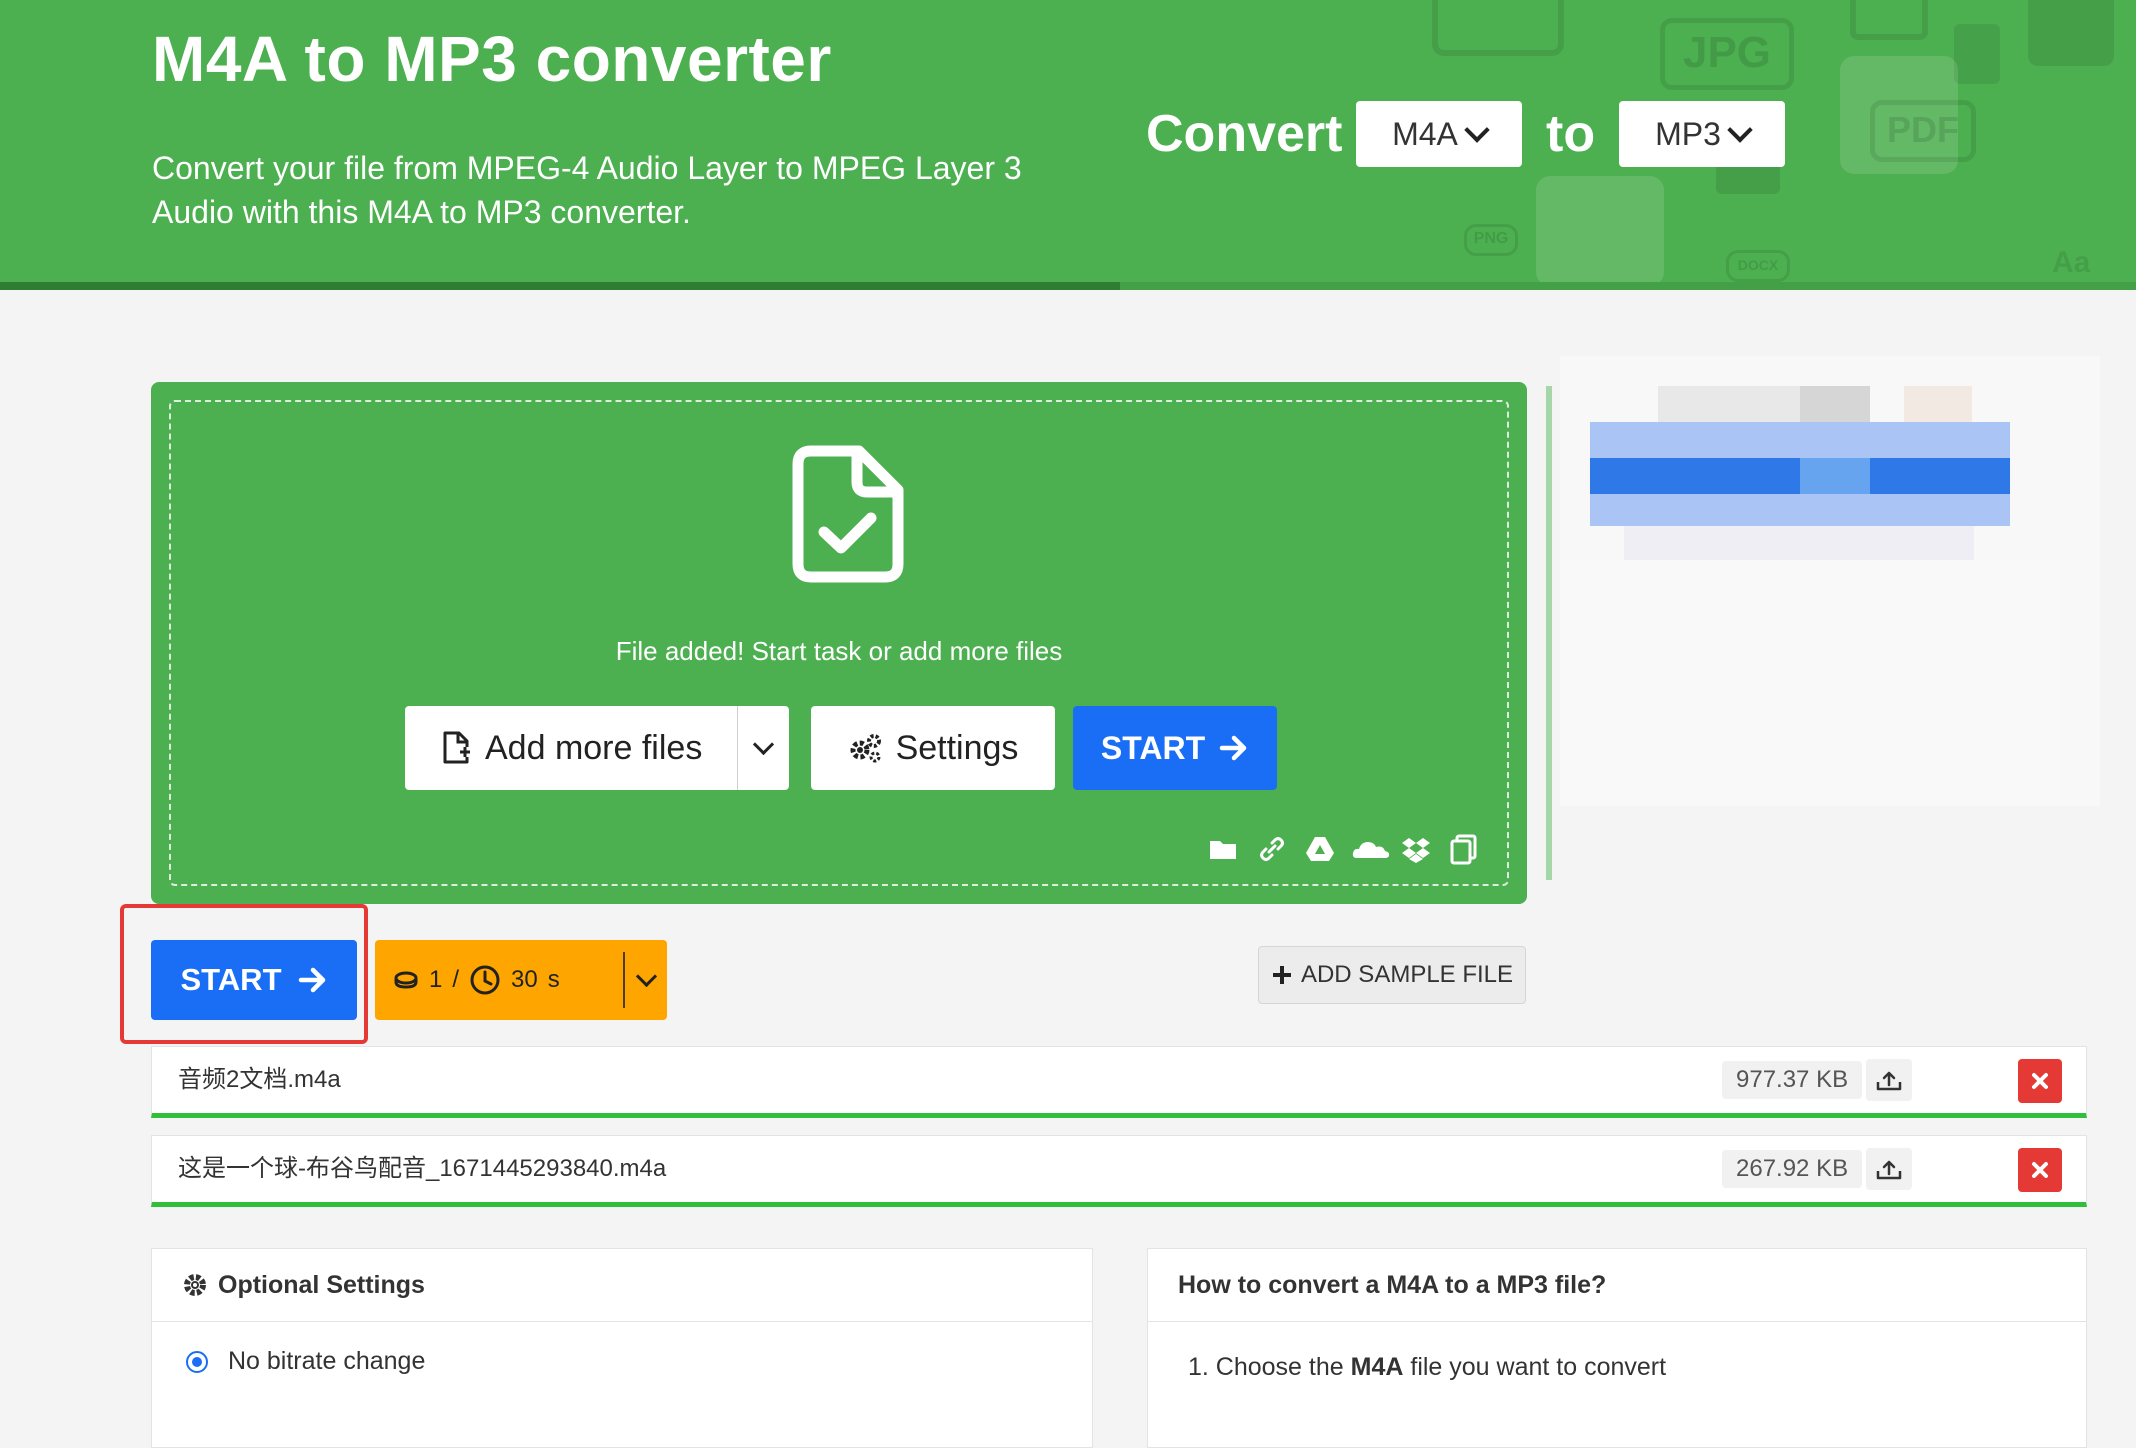 This screenshot has width=2136, height=1448. I want to click on convert-label: Convert, so click(1244, 134).